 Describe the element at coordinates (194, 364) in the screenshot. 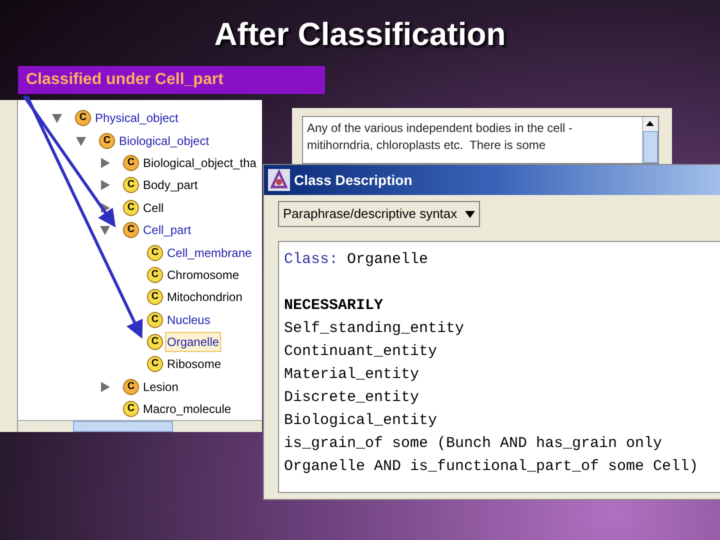

I see `tree-item: Ribosome` at that location.